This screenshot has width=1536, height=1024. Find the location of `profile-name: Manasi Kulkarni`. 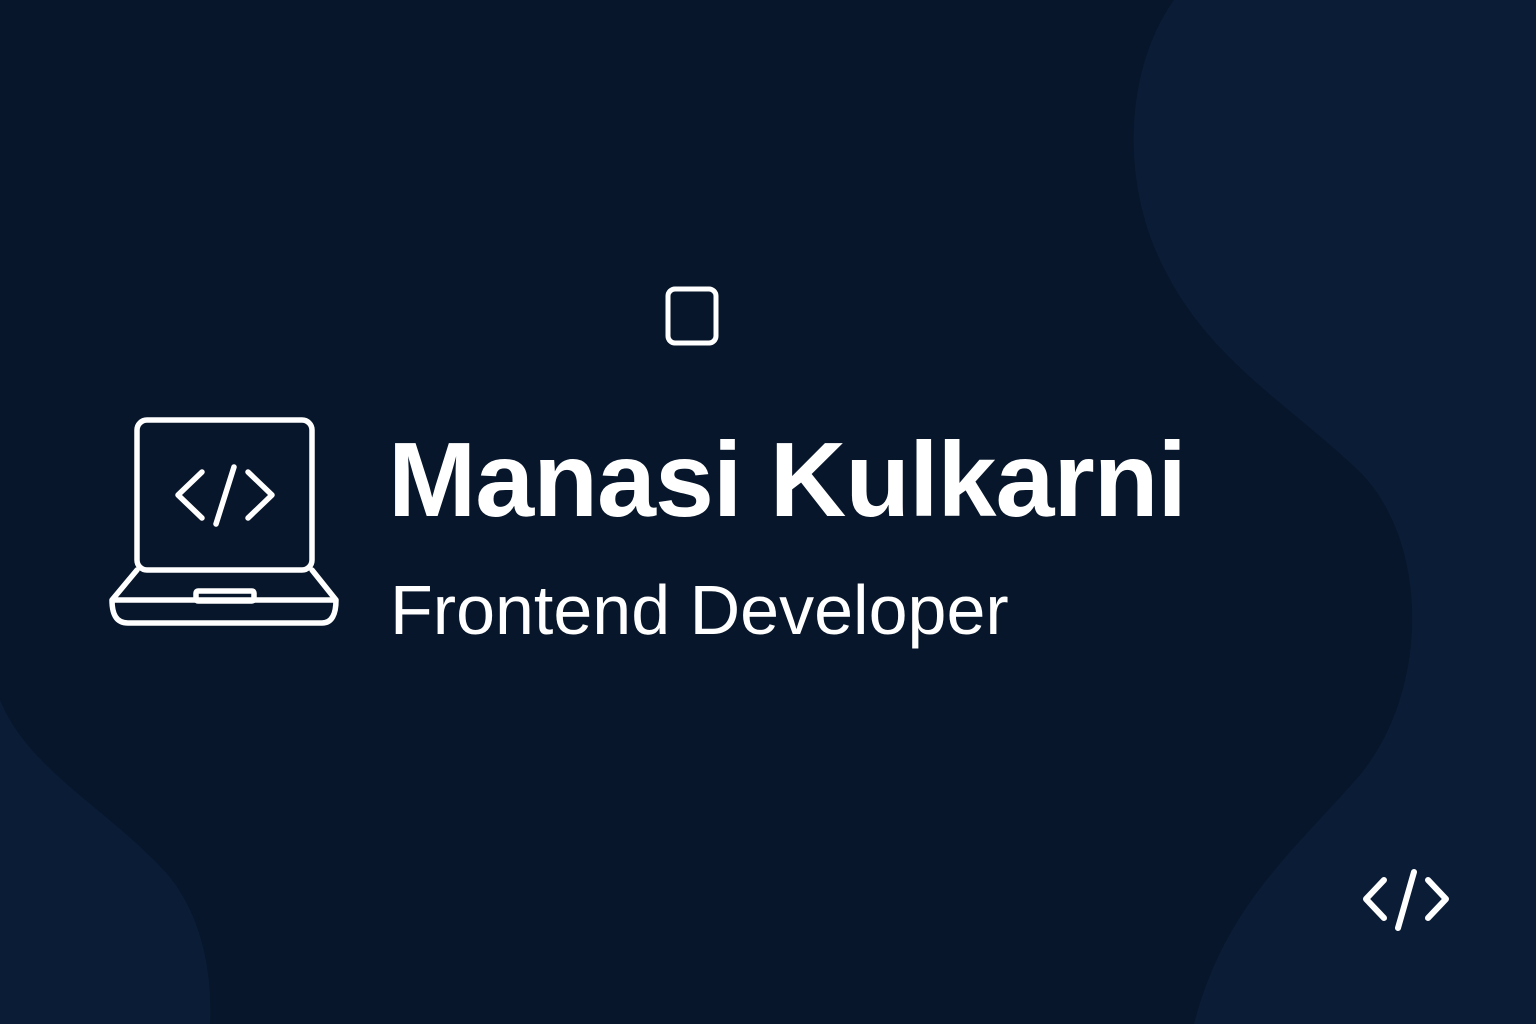

profile-name: Manasi Kulkarni is located at coordinates (787, 480).